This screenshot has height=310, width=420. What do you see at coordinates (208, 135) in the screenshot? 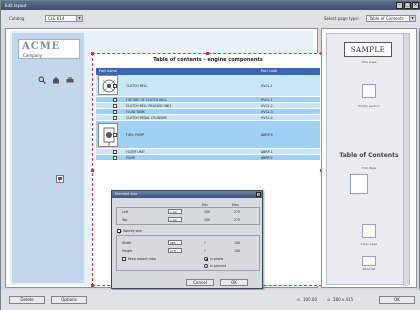
I see `table-row: FUEL PUMP ABRP-S` at bounding box center [208, 135].